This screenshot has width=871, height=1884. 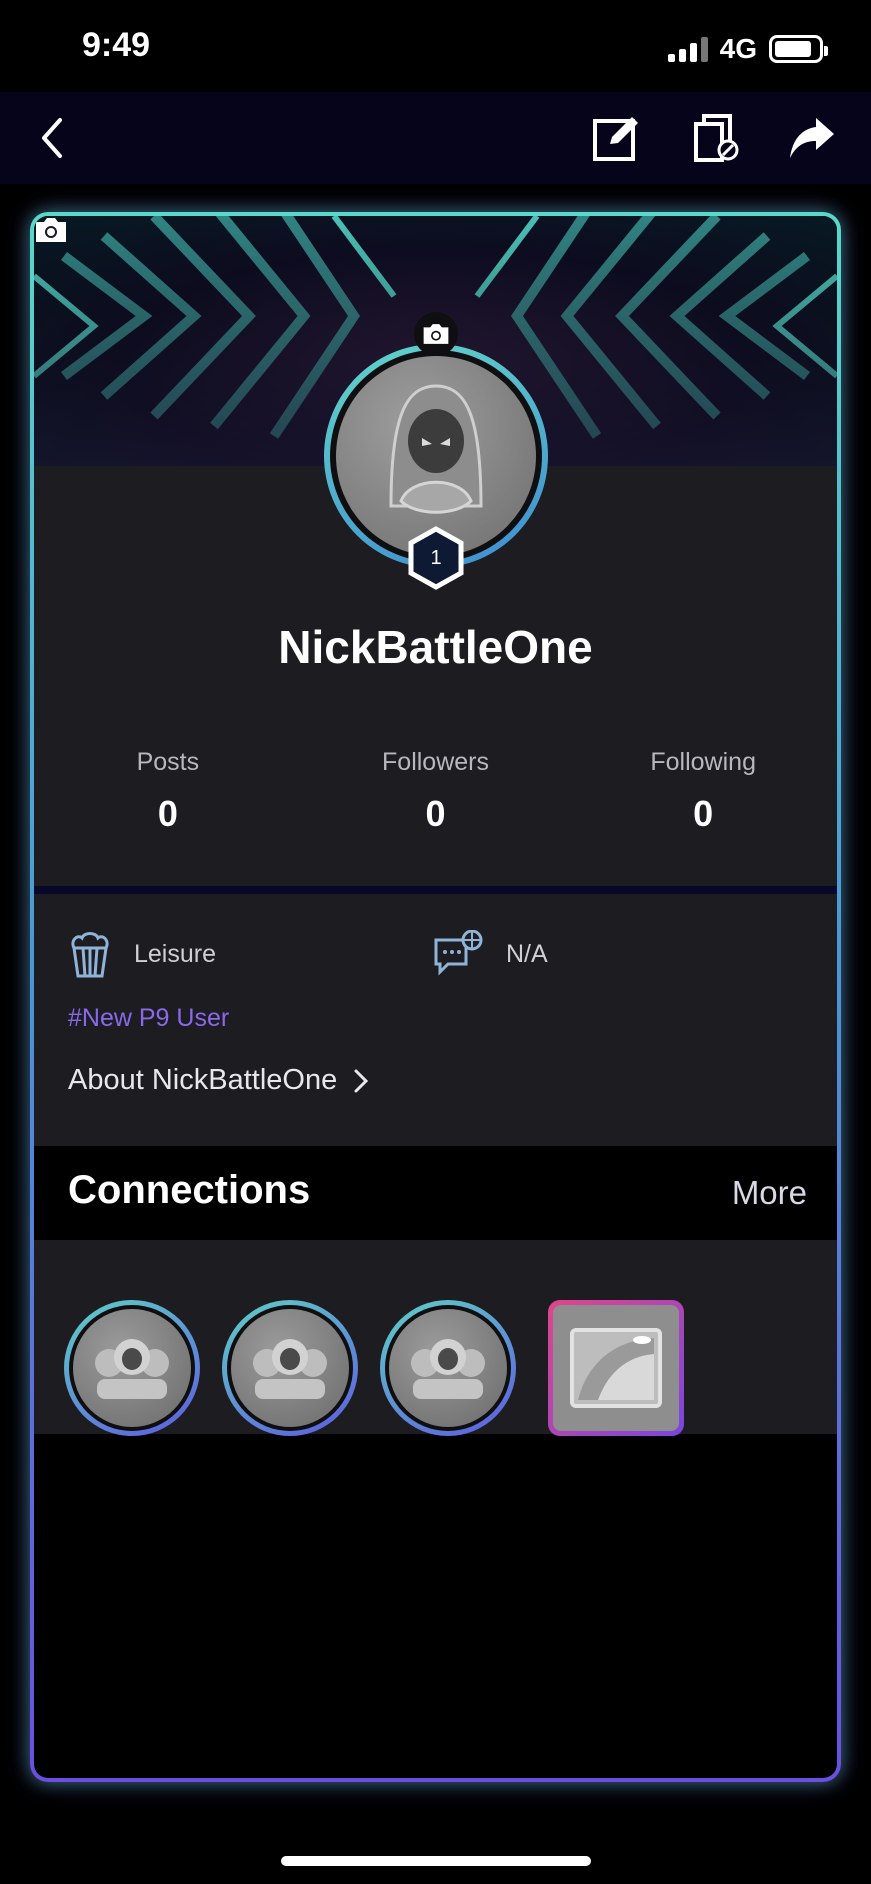 What do you see at coordinates (116, 45) in the screenshot?
I see `status-time: 9:49` at bounding box center [116, 45].